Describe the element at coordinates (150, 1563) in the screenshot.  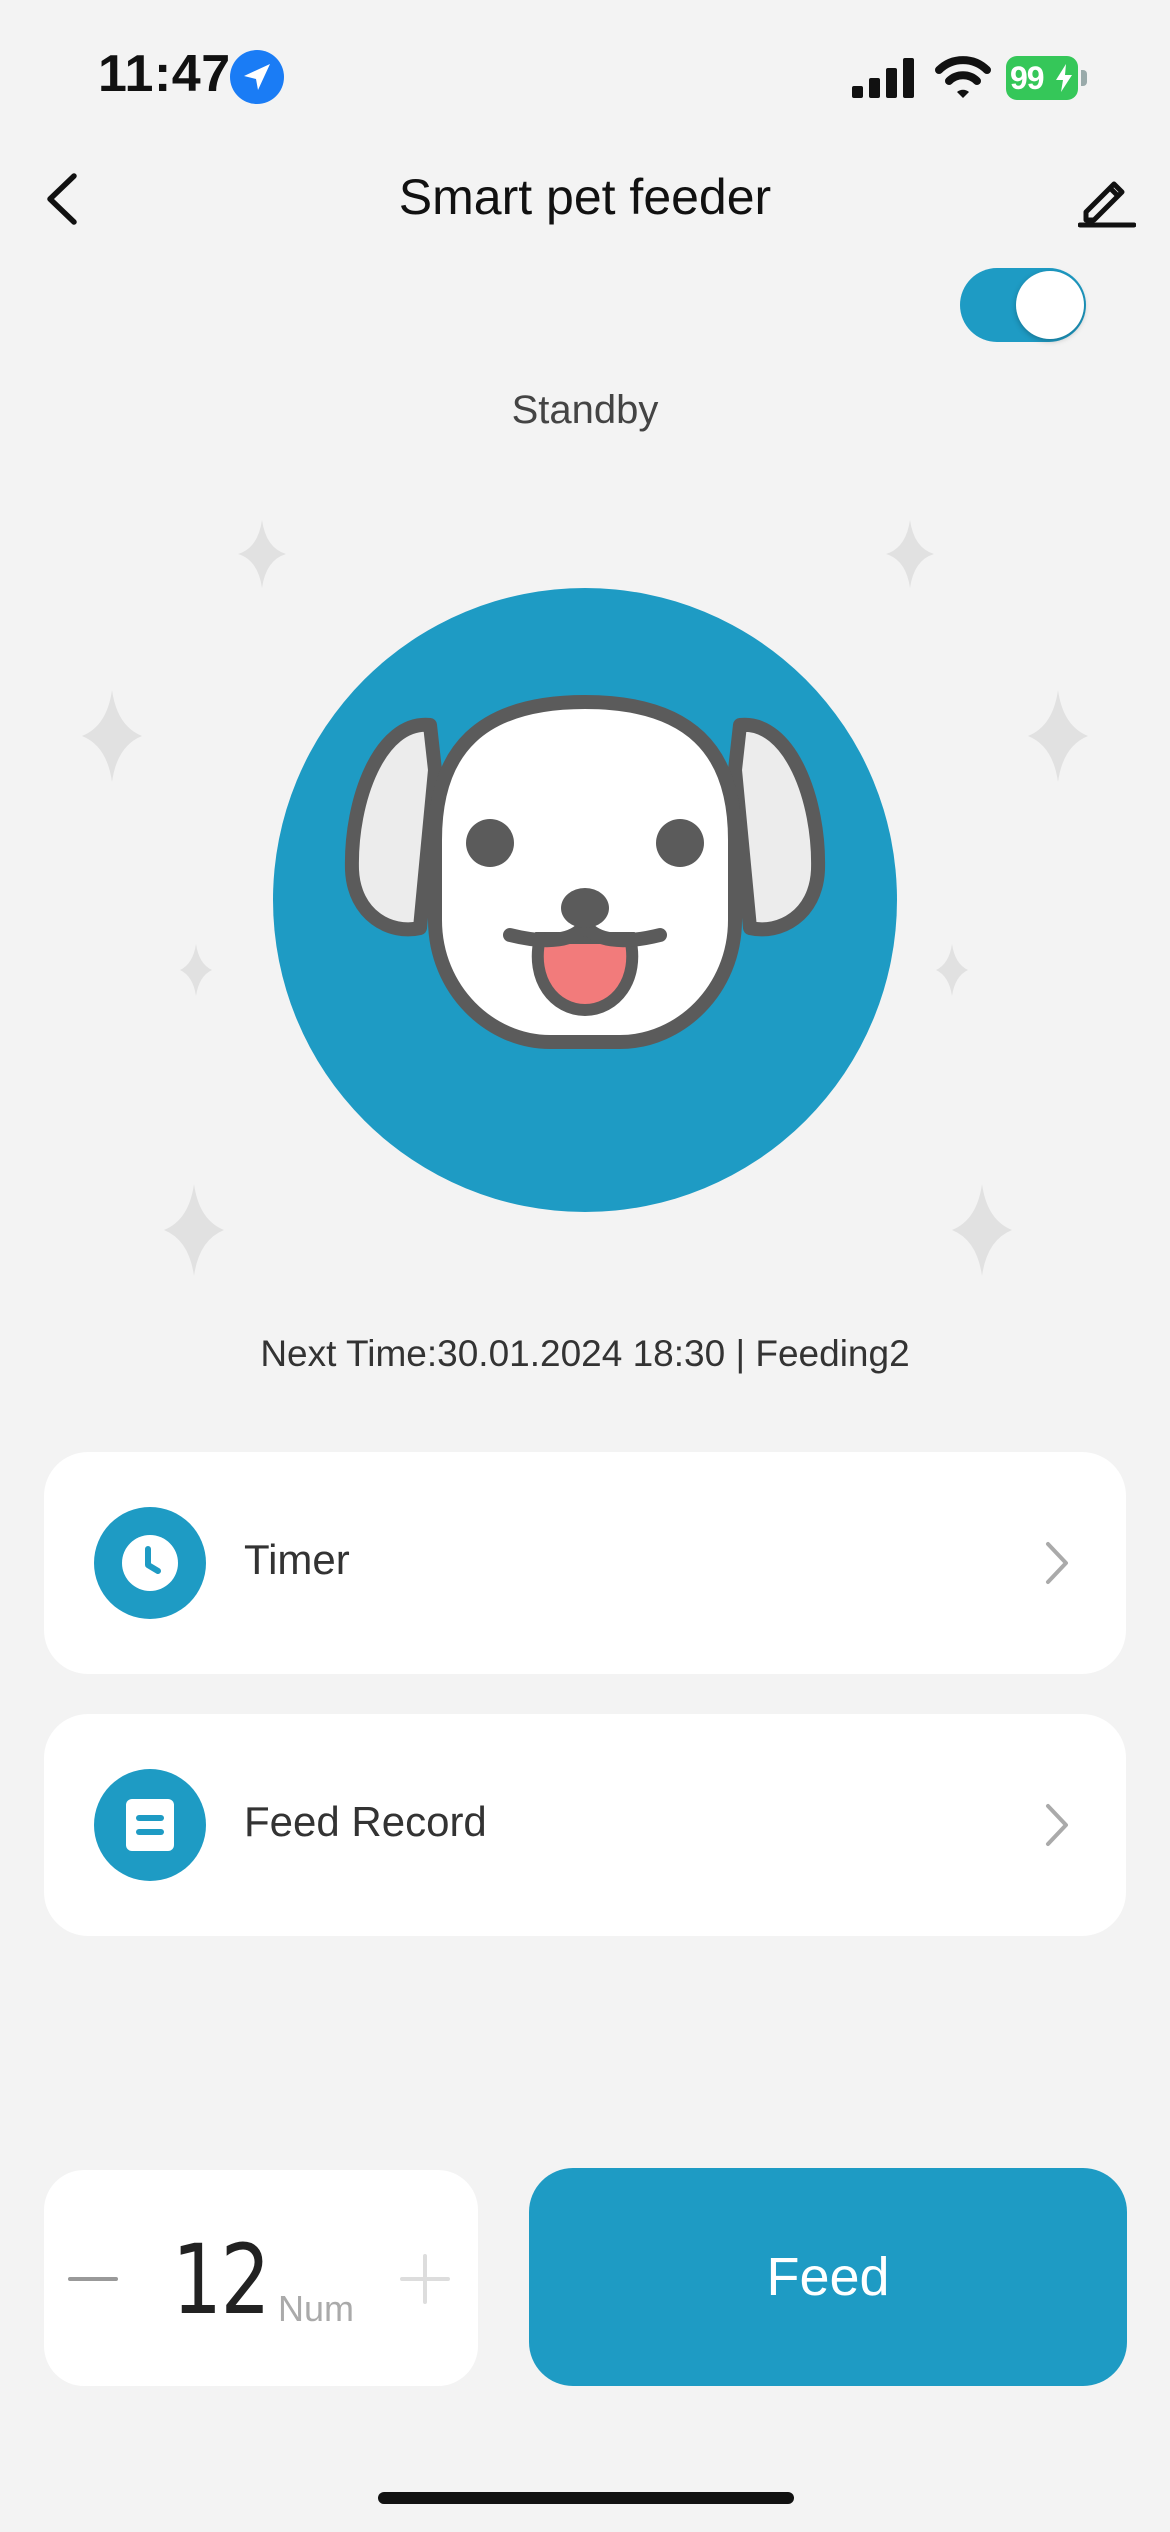
I see `clock-icon` at that location.